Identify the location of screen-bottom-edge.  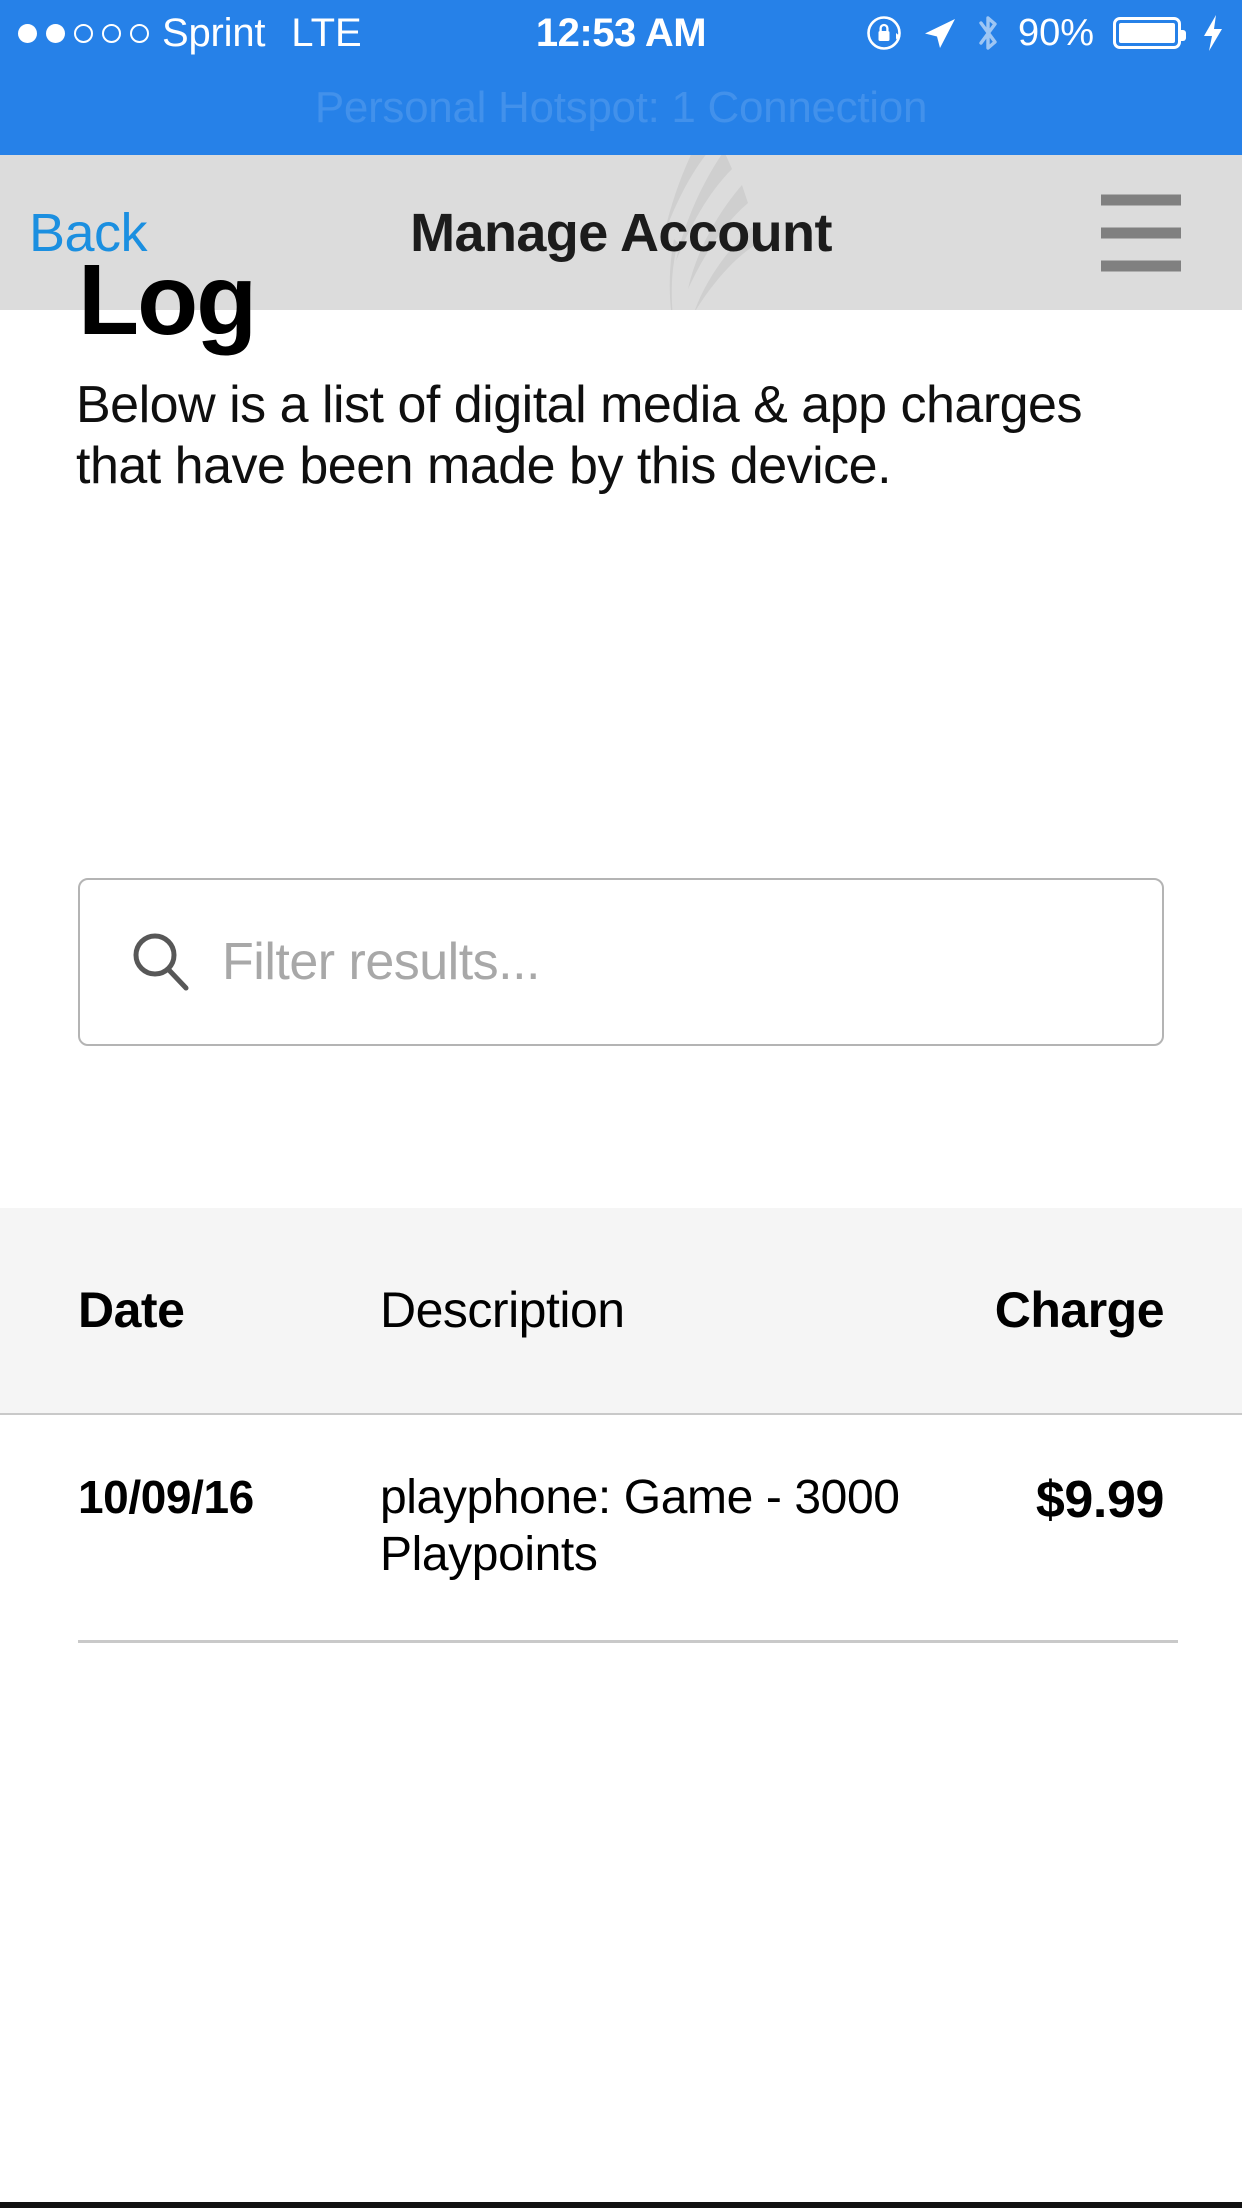
(621, 2205).